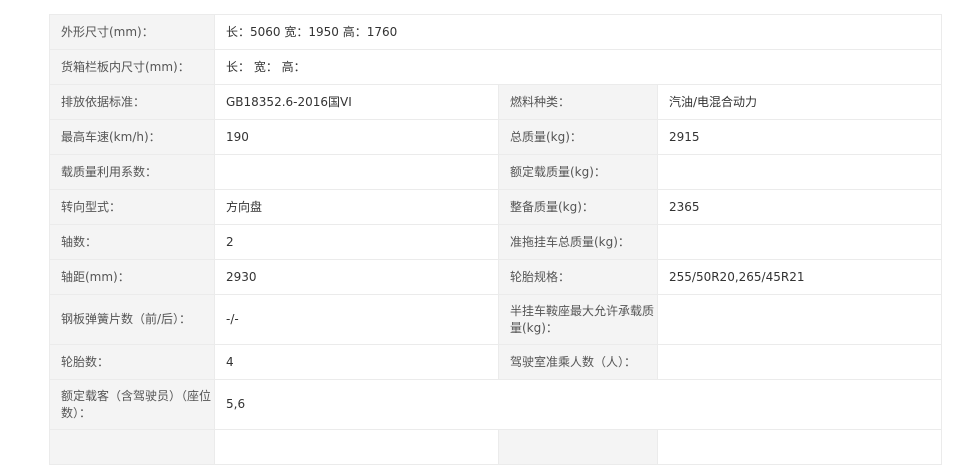 Image resolution: width=960 pixels, height=465 pixels. I want to click on table-row: 最高车速(km/h)： 190 总质量(kg)： 2915, so click(496, 137).